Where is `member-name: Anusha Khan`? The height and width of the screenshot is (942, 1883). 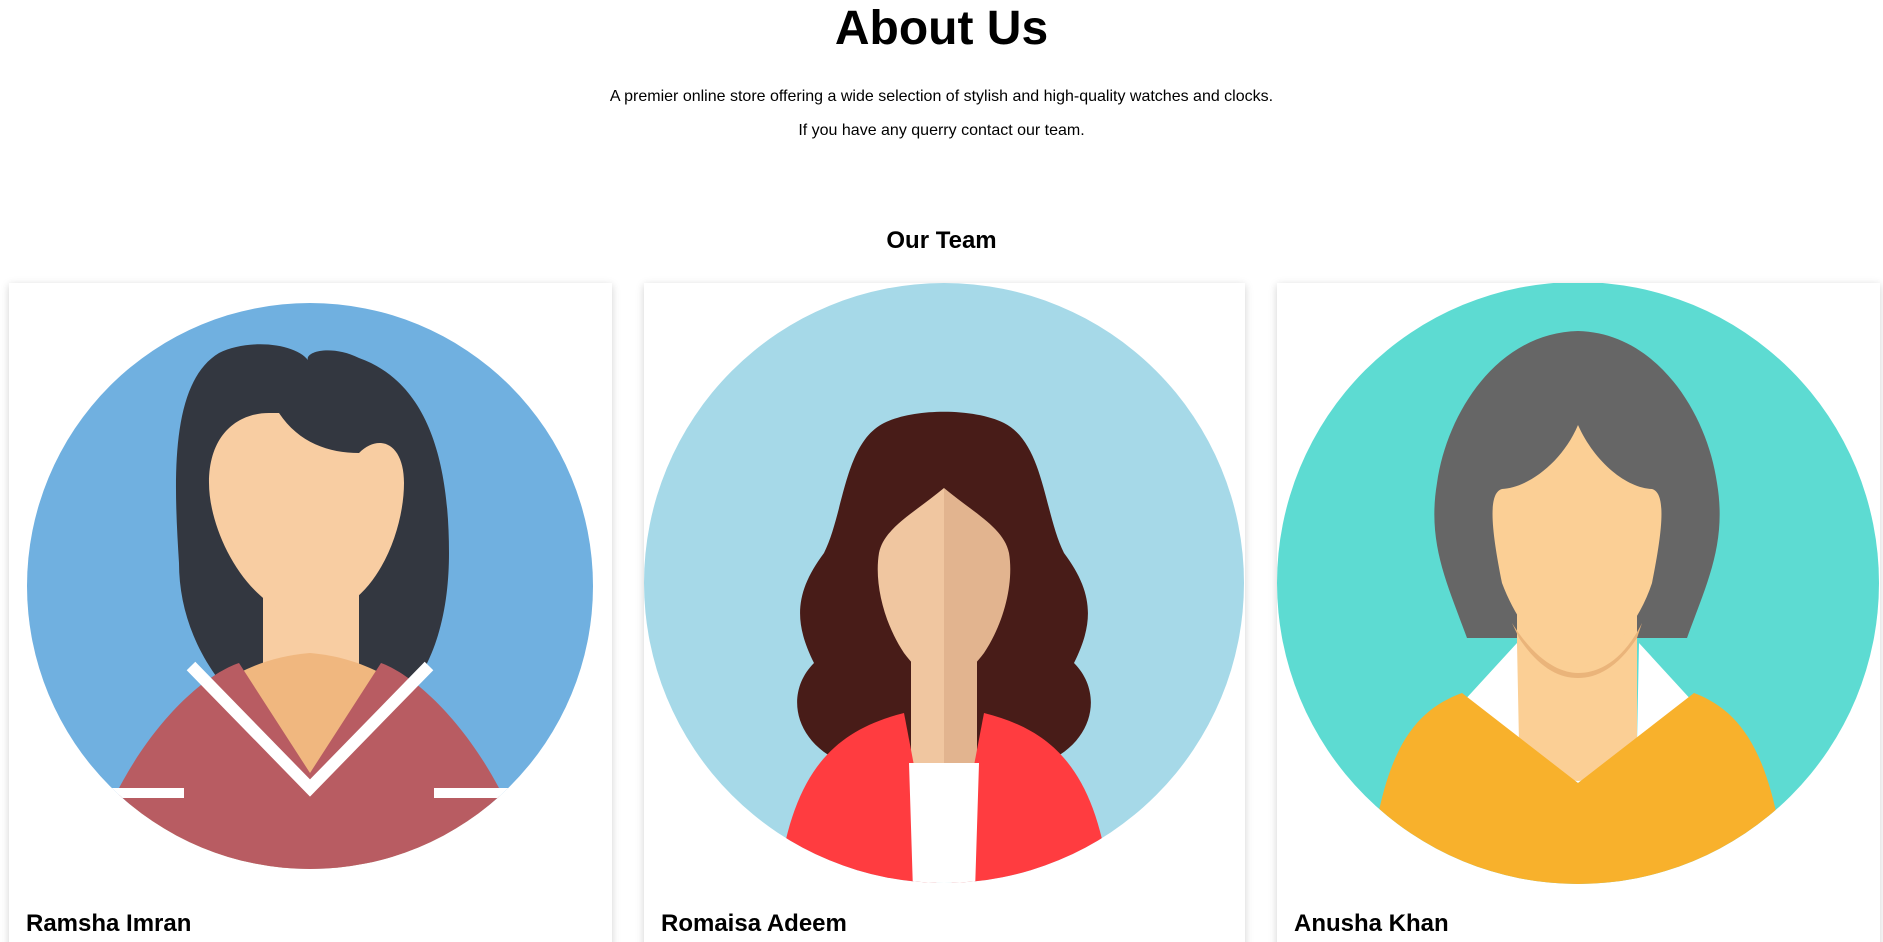 member-name: Anusha Khan is located at coordinates (1371, 923).